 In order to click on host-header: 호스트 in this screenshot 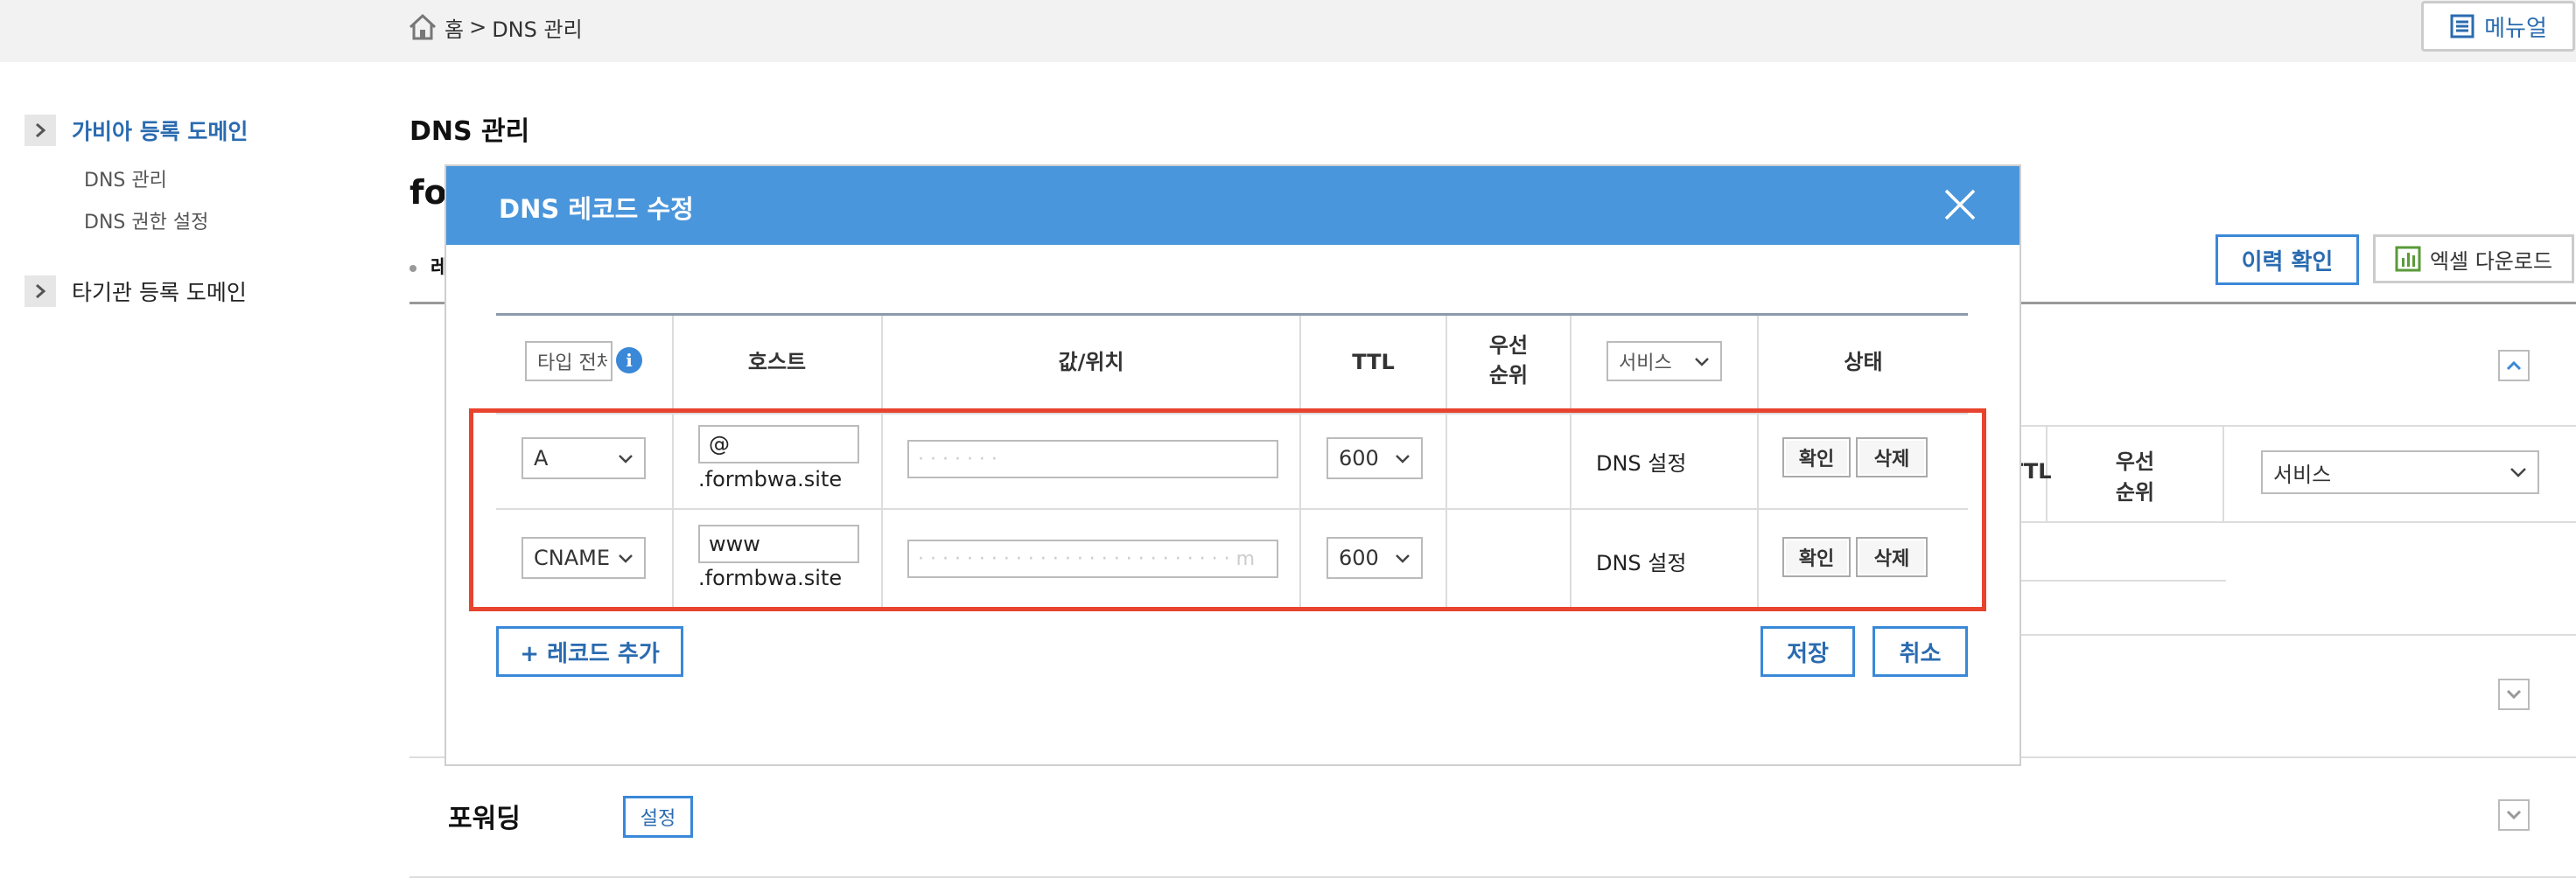, I will do `click(777, 362)`.